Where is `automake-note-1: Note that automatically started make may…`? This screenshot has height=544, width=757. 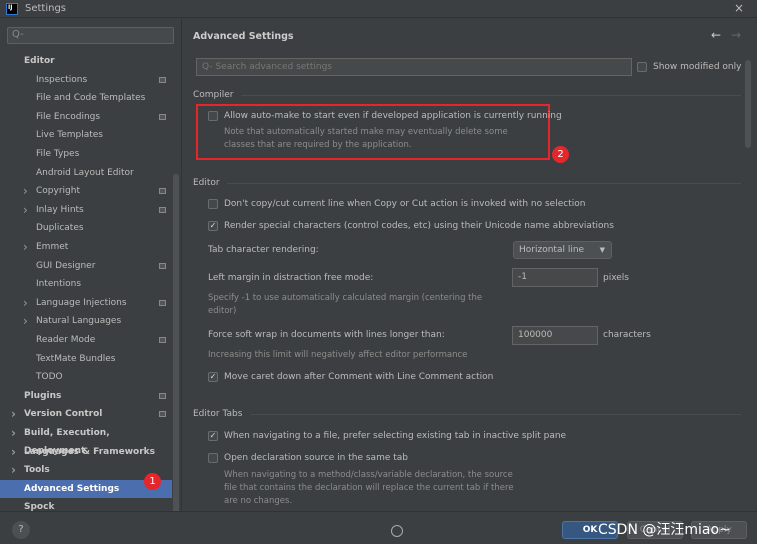 automake-note-1: Note that automatically started make may… is located at coordinates (366, 132).